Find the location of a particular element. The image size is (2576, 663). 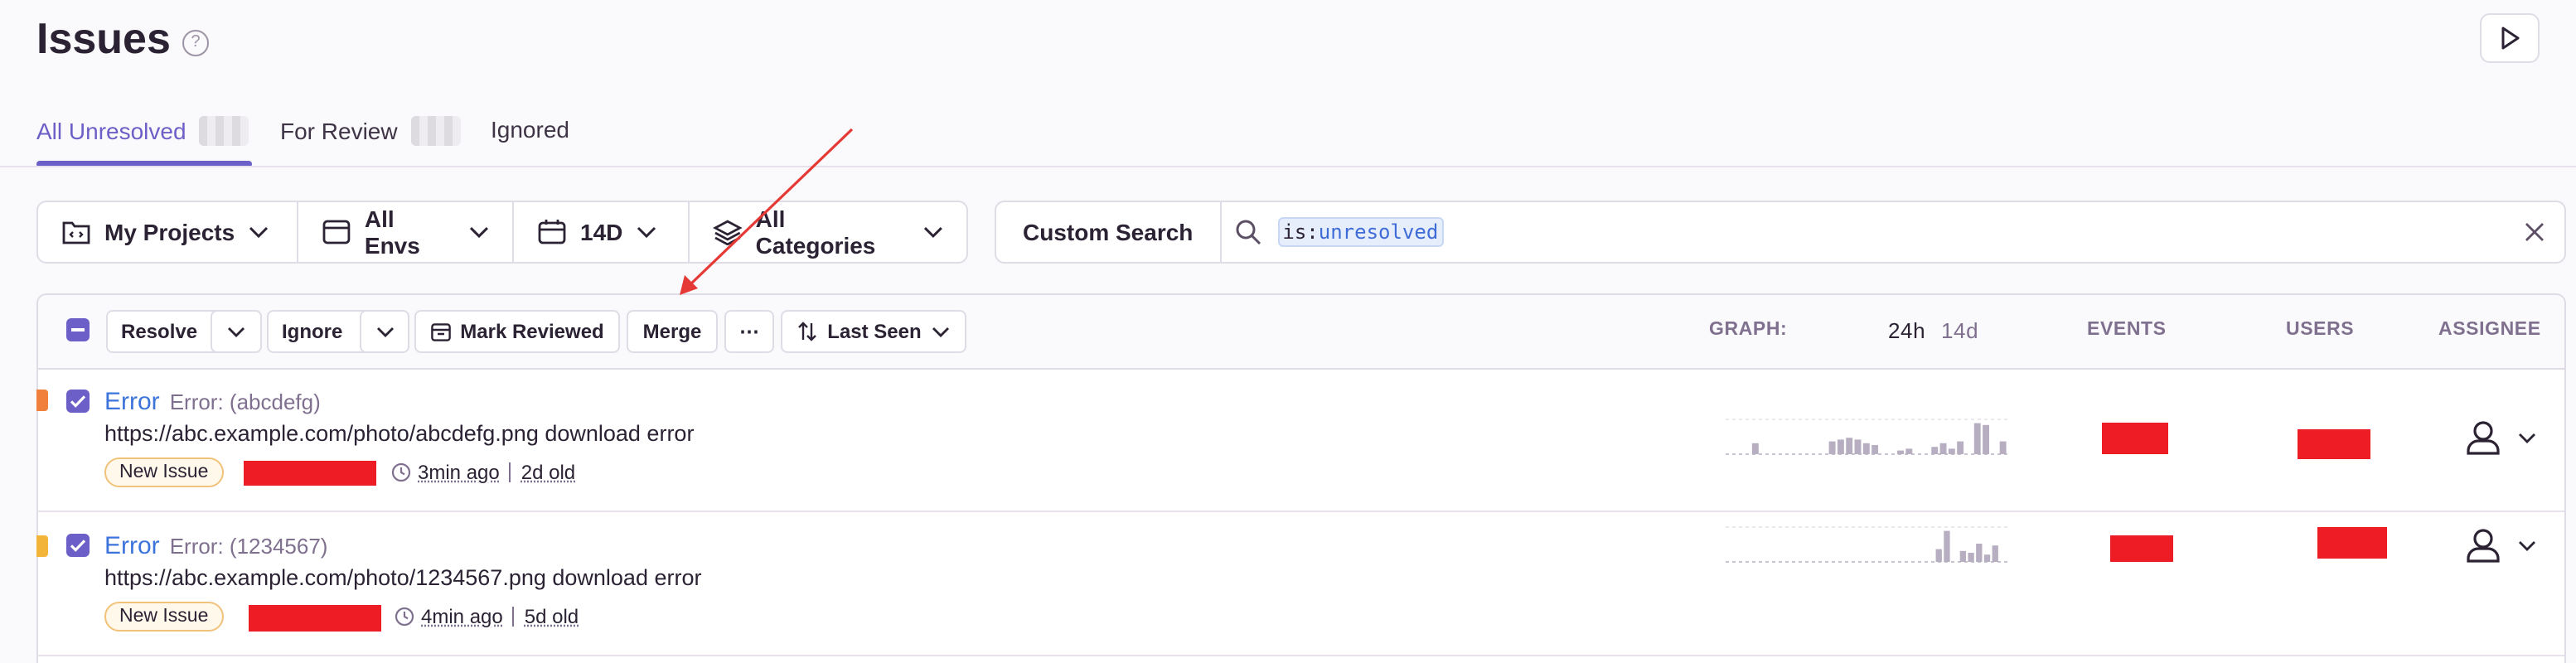

check-icon is located at coordinates (78, 546).